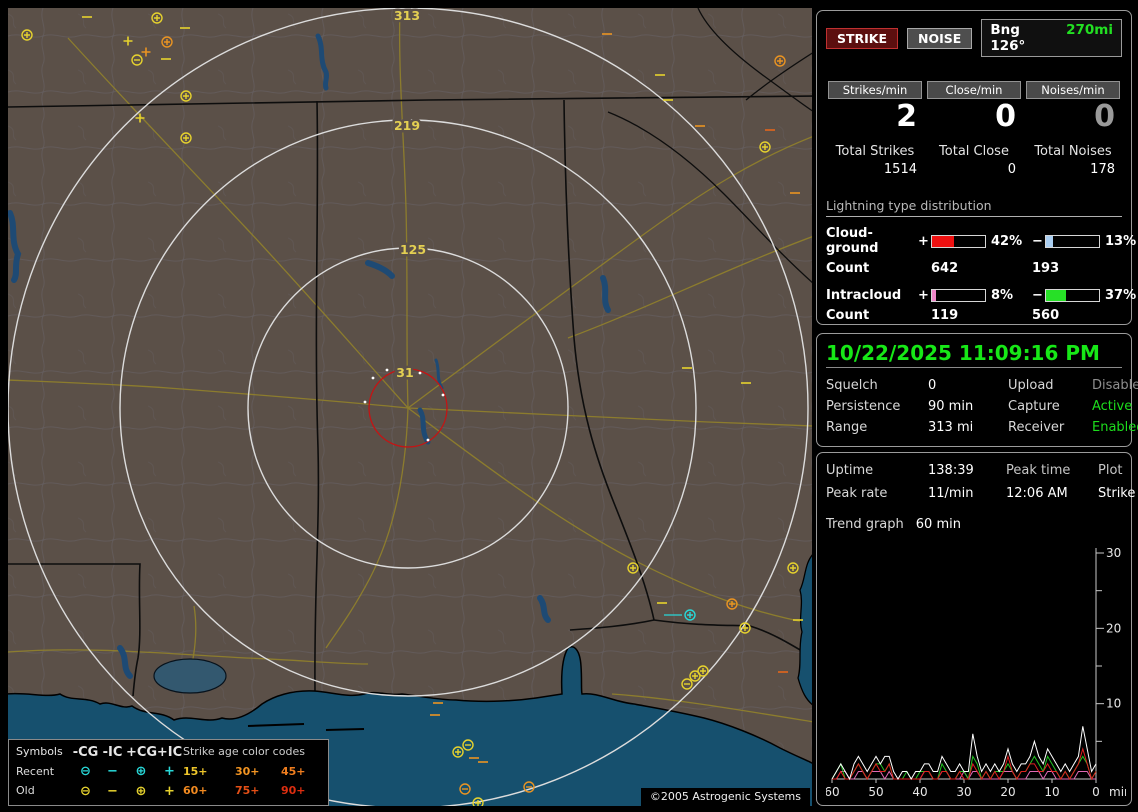 This screenshot has height=812, width=1138. I want to click on total-noises-label: Total Noises, so click(1073, 151).